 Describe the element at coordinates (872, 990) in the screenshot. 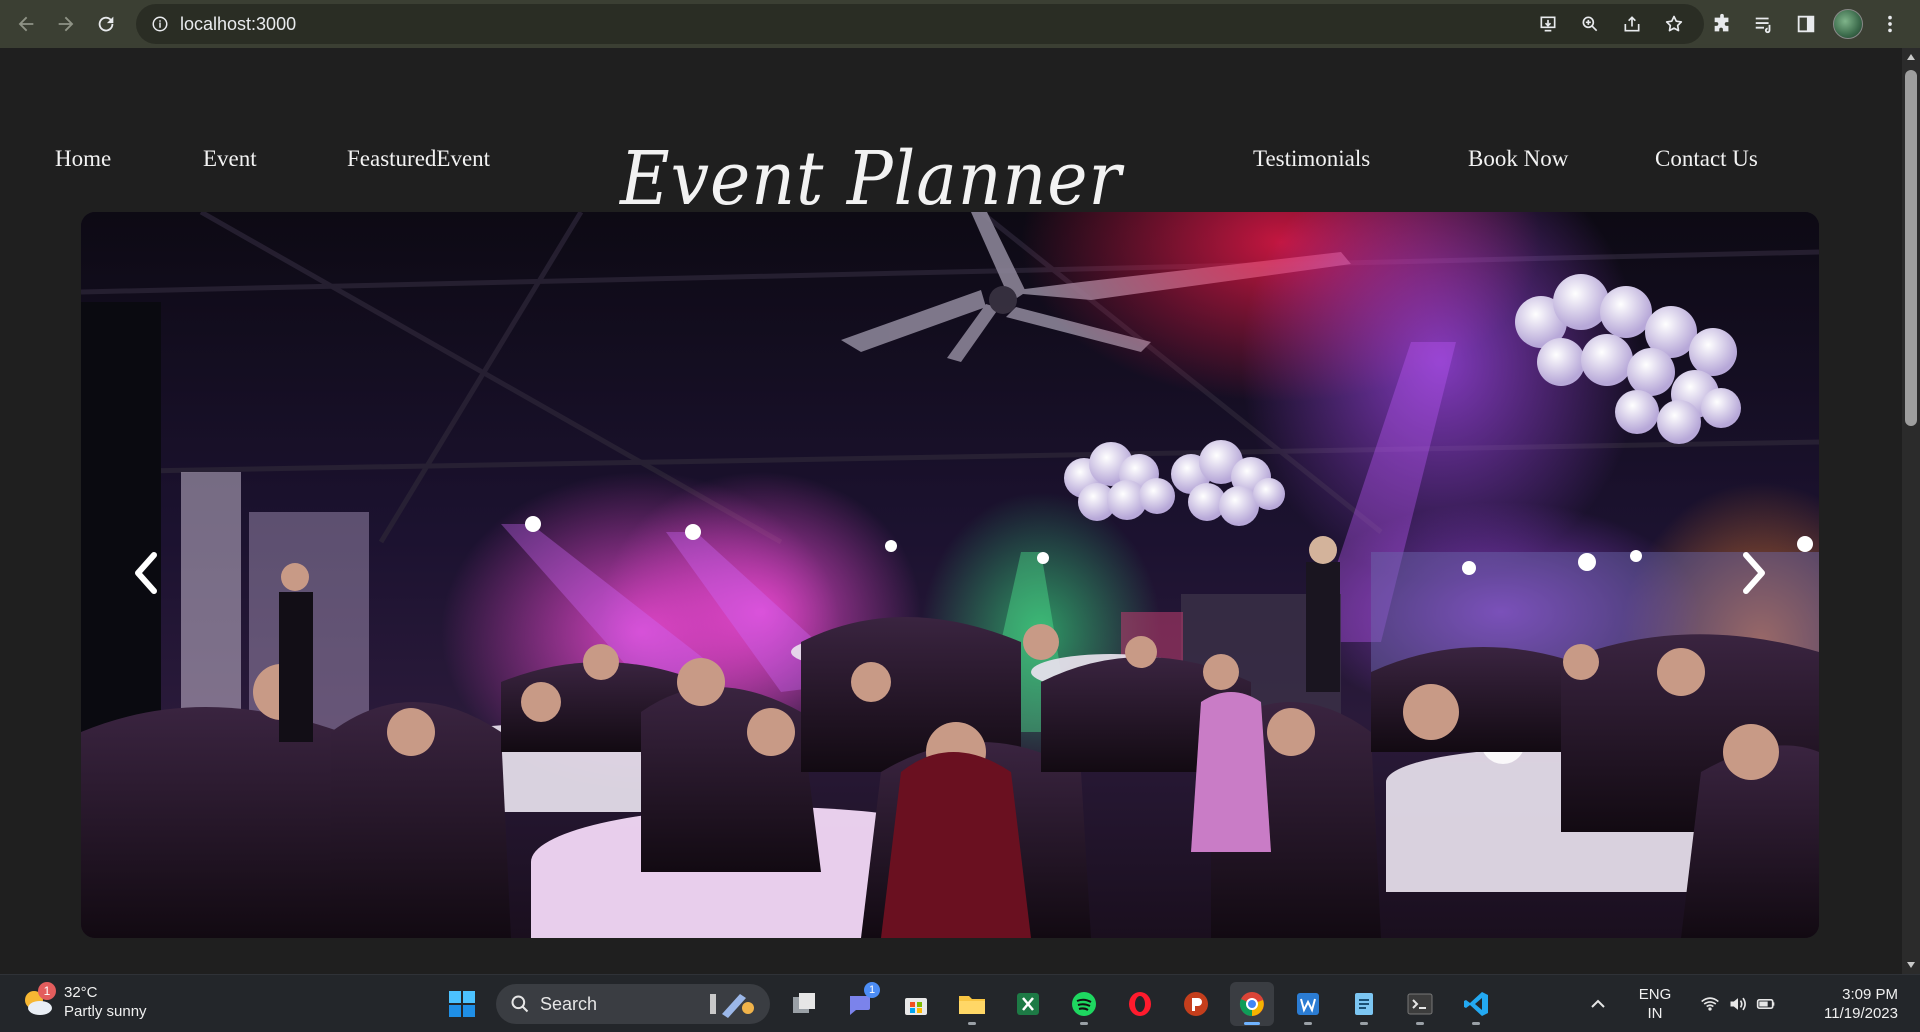

I see `chat-badge: 1` at that location.